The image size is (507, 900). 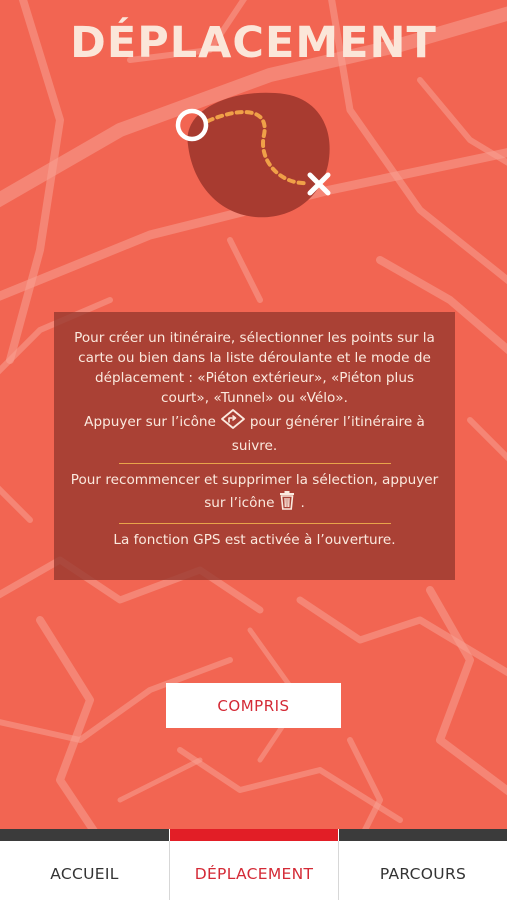 What do you see at coordinates (287, 503) in the screenshot?
I see `trash-icon` at bounding box center [287, 503].